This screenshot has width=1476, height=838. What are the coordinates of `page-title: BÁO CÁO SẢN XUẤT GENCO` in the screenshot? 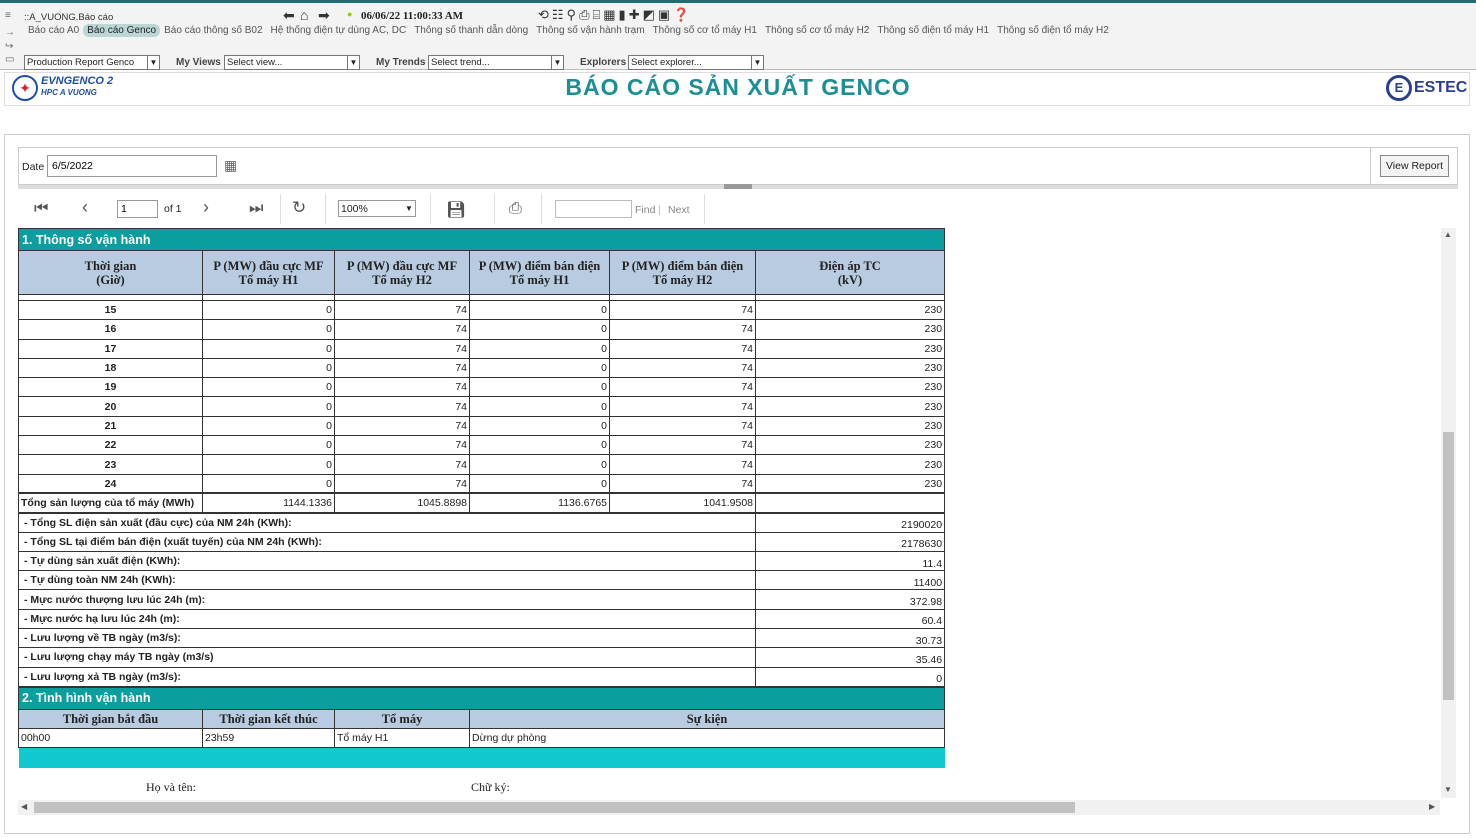 It's located at (738, 87).